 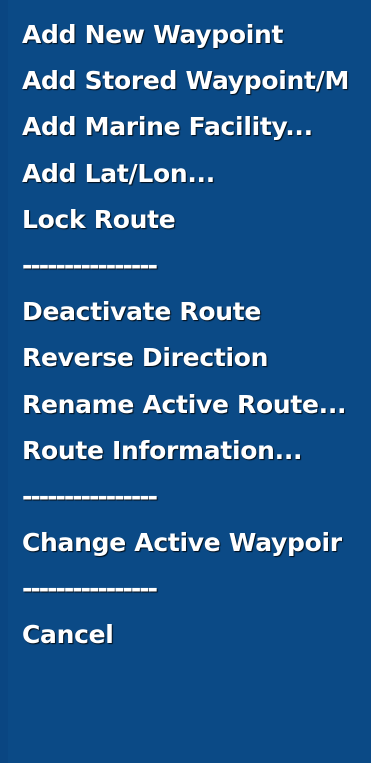 What do you see at coordinates (198, 85) in the screenshot?
I see `menu-item-add-stored-waypoint: Add Stored Waypoint/M` at bounding box center [198, 85].